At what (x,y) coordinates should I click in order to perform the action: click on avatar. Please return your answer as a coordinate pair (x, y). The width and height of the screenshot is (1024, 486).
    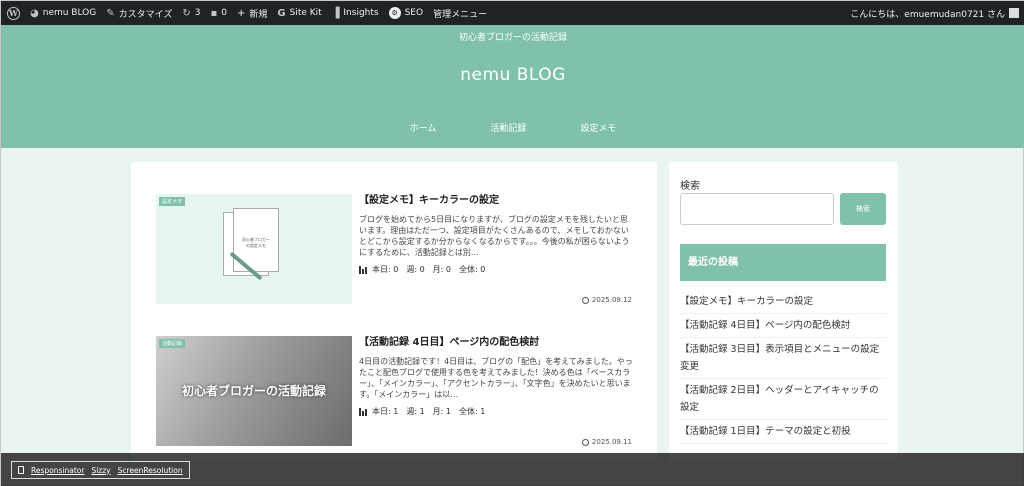
    Looking at the image, I should click on (1014, 13).